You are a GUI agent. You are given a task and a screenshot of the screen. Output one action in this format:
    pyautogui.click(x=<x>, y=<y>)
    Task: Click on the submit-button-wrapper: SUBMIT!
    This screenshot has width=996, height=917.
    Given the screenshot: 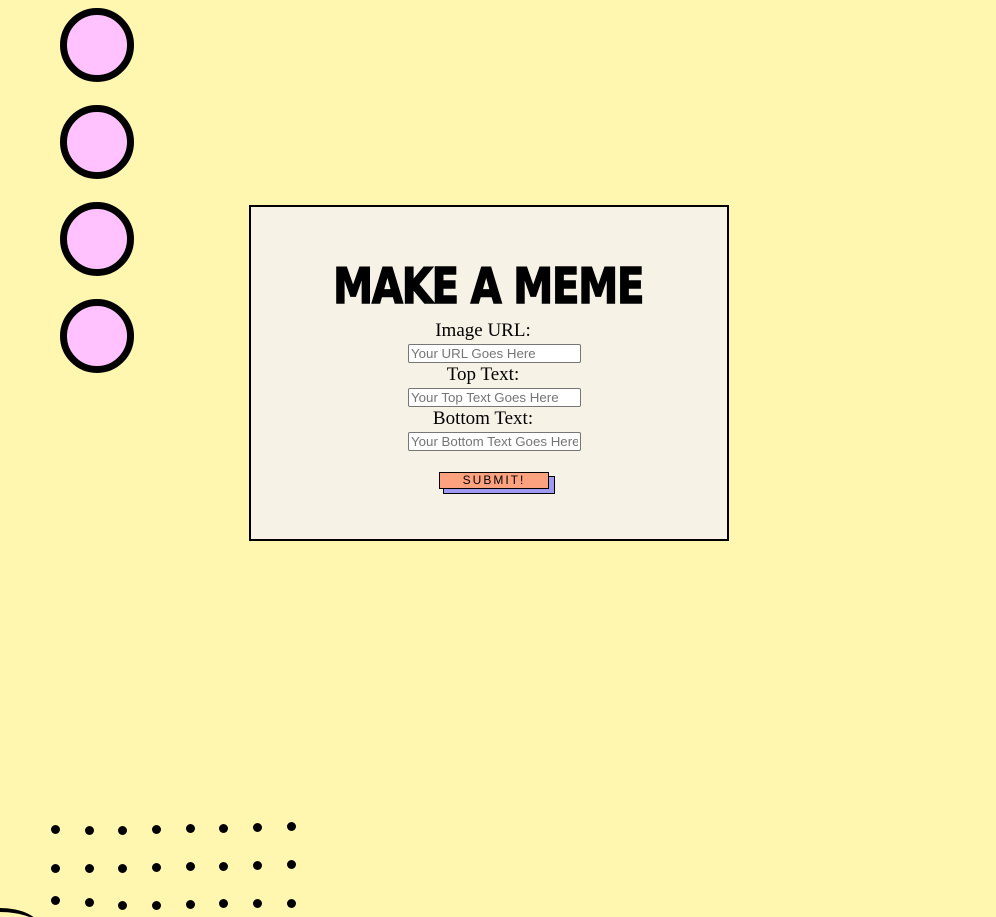 What is the action you would take?
    pyautogui.click(x=497, y=483)
    